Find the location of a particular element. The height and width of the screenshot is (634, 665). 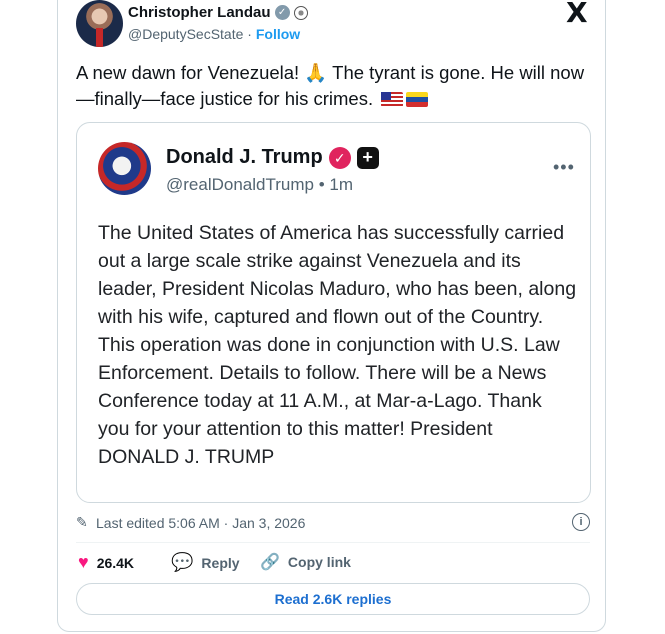

follow-button: Follow is located at coordinates (278, 34).